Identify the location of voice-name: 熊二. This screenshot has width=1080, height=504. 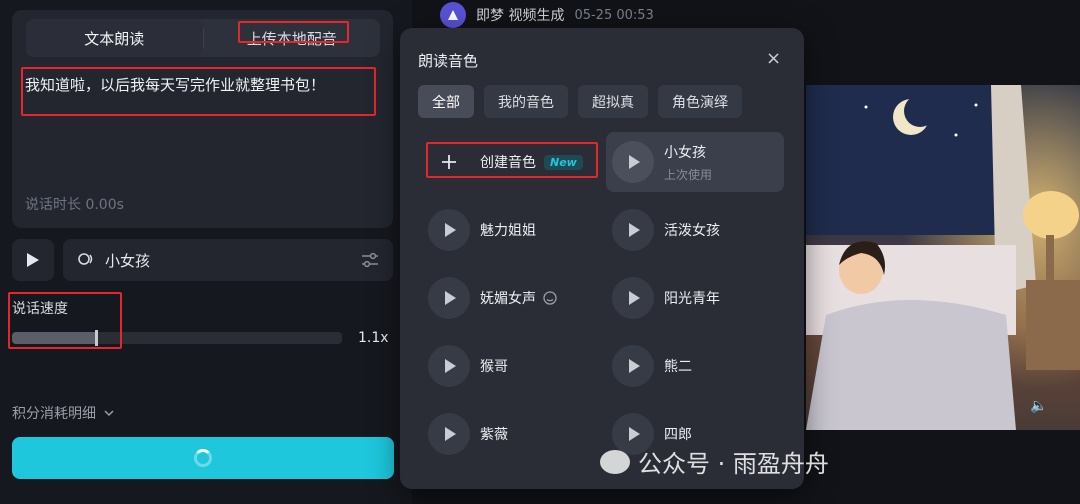
(678, 367).